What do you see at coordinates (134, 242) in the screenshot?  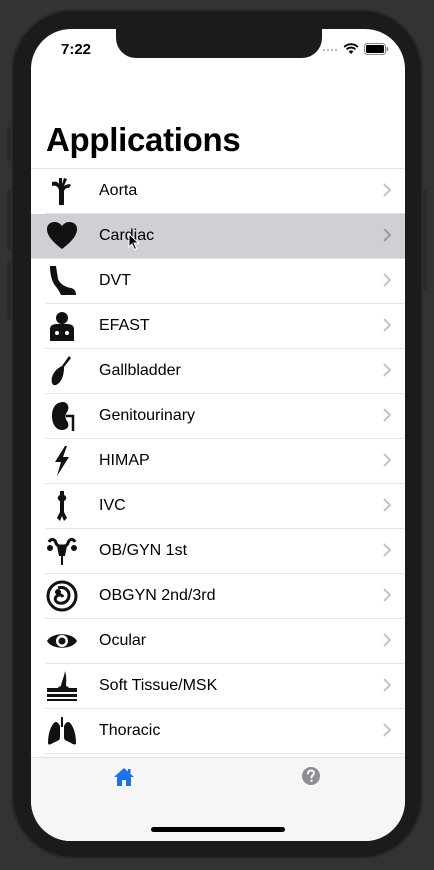 I see `mouse-cursor-icon` at bounding box center [134, 242].